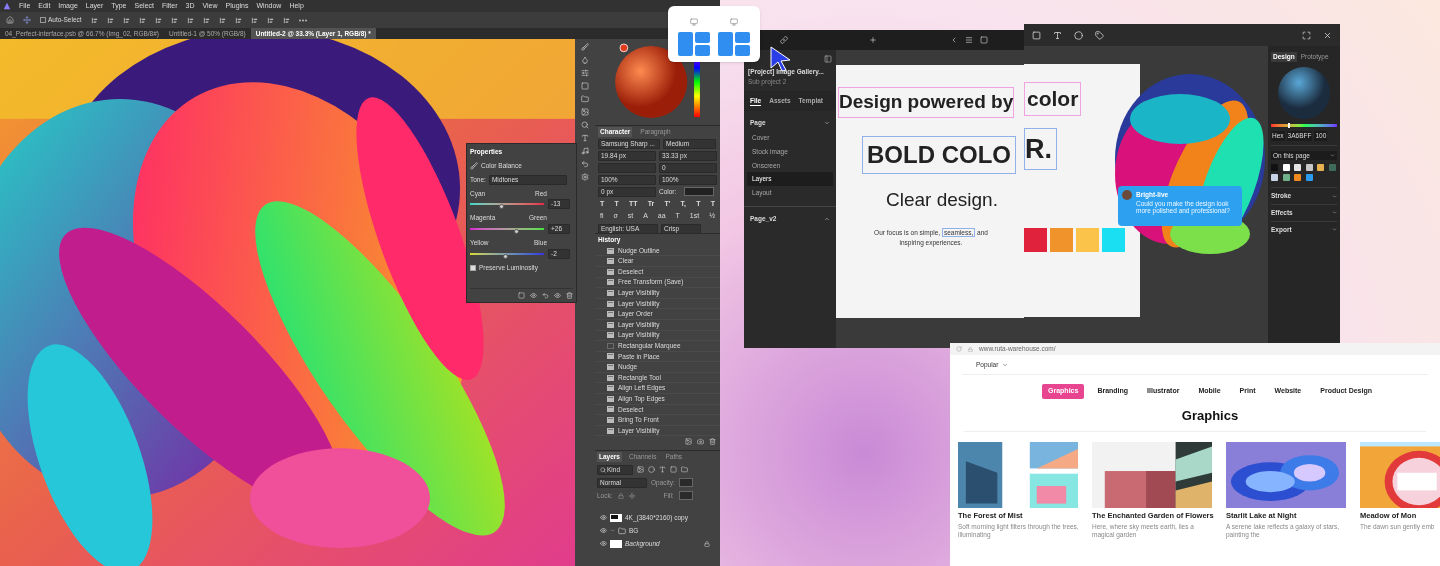 The width and height of the screenshot is (1440, 566). I want to click on lock-icon, so click(620, 495).